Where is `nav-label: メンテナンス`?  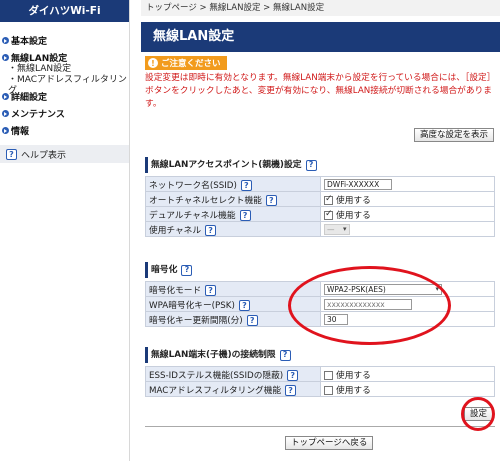 nav-label: メンテナンス is located at coordinates (38, 115).